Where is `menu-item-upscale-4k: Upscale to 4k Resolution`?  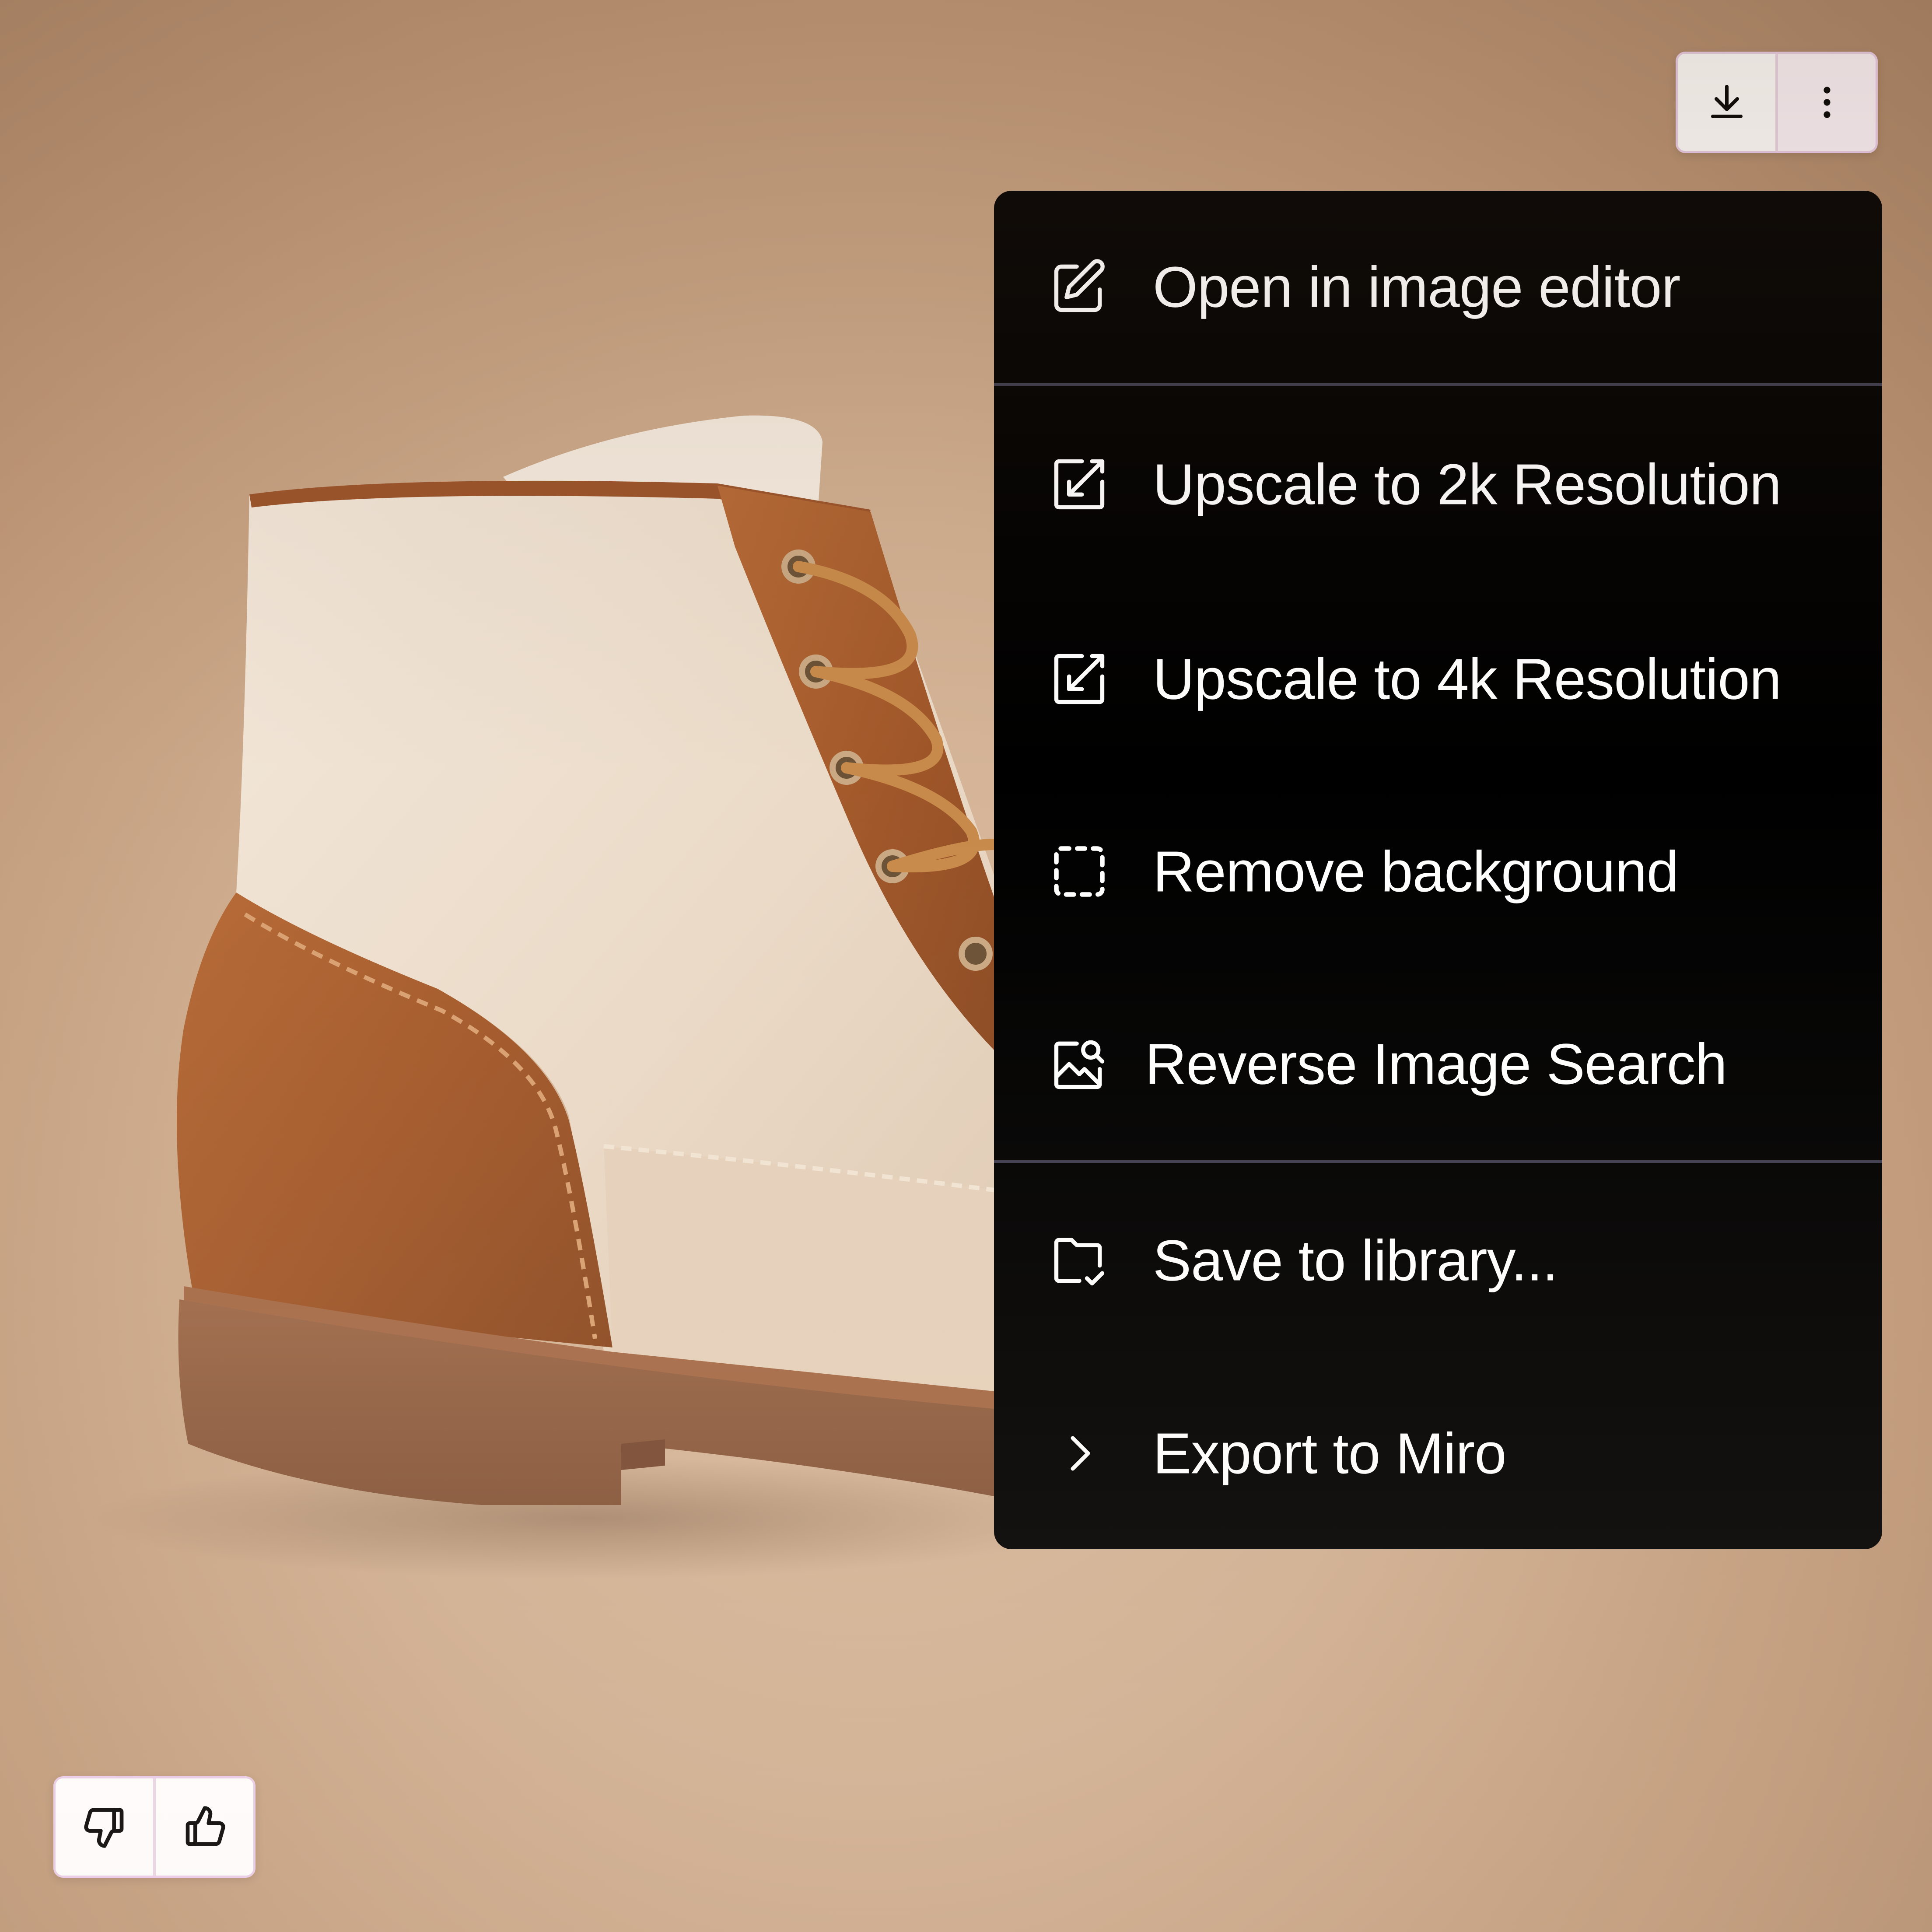 menu-item-upscale-4k: Upscale to 4k Resolution is located at coordinates (1438, 679).